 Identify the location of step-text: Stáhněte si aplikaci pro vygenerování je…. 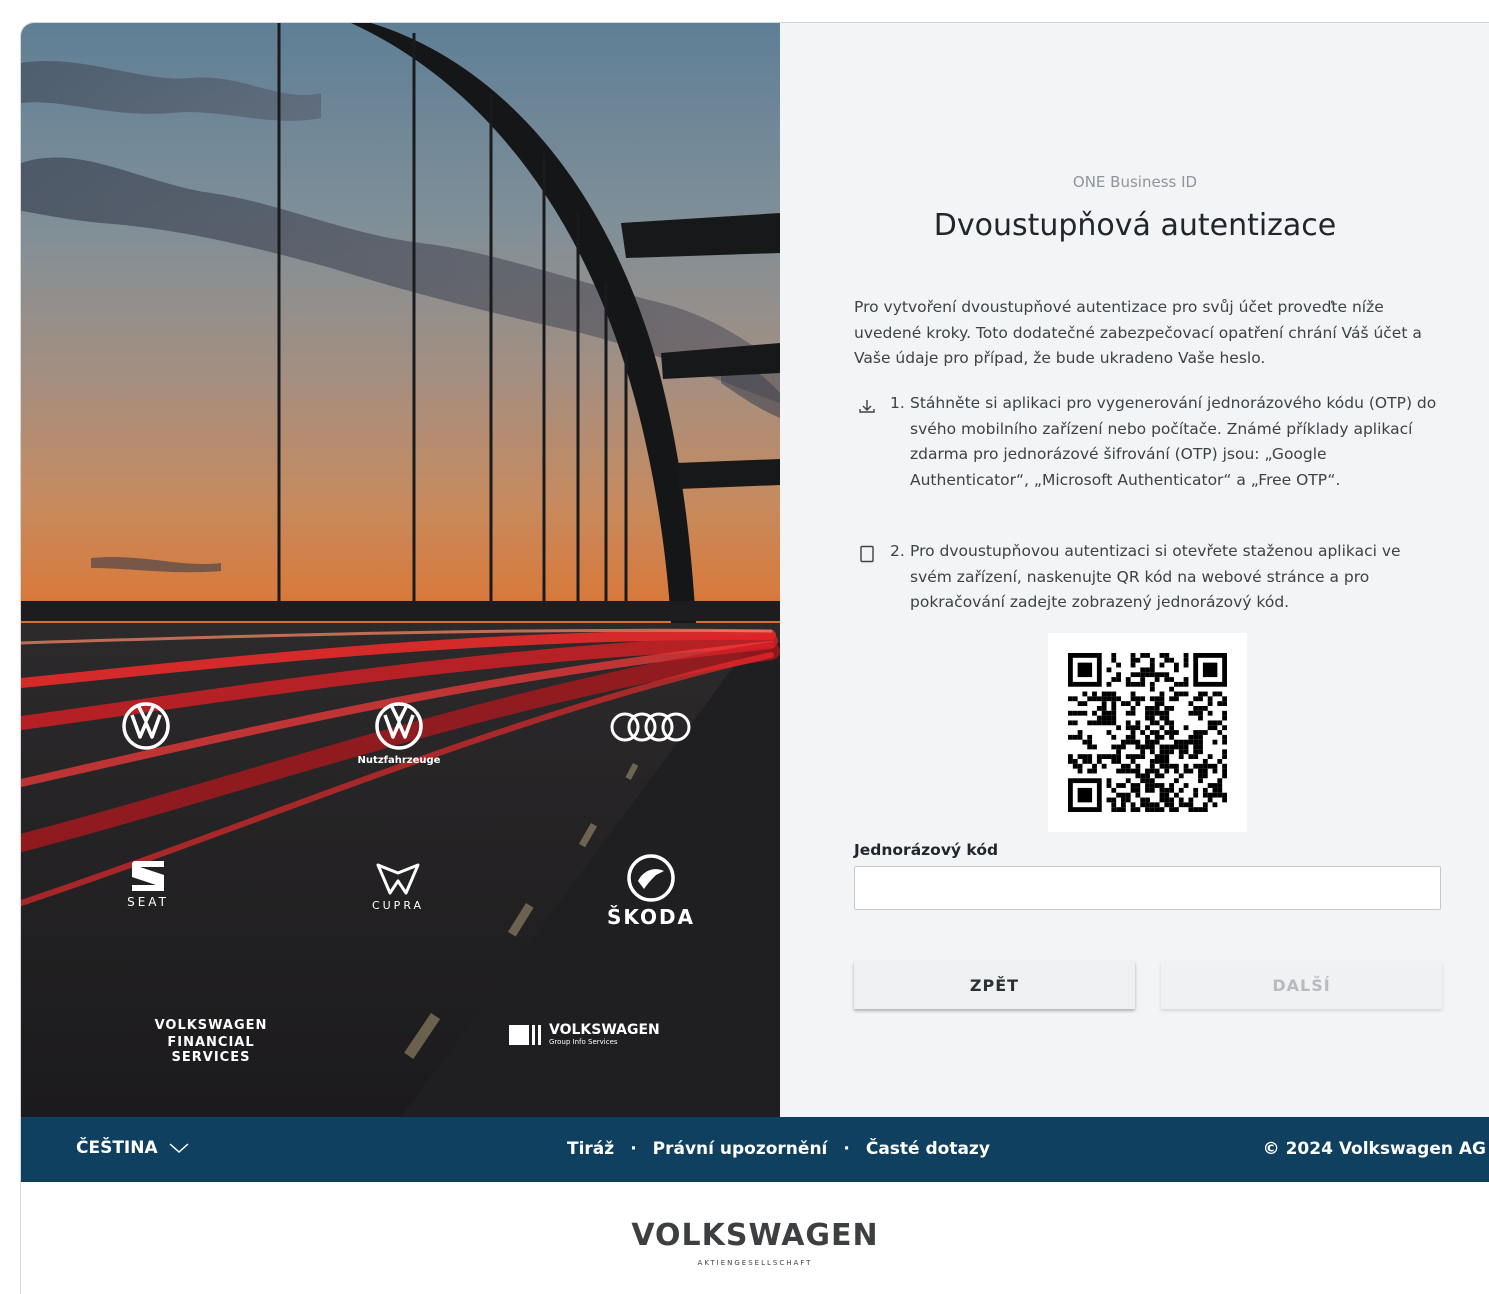
(1173, 441).